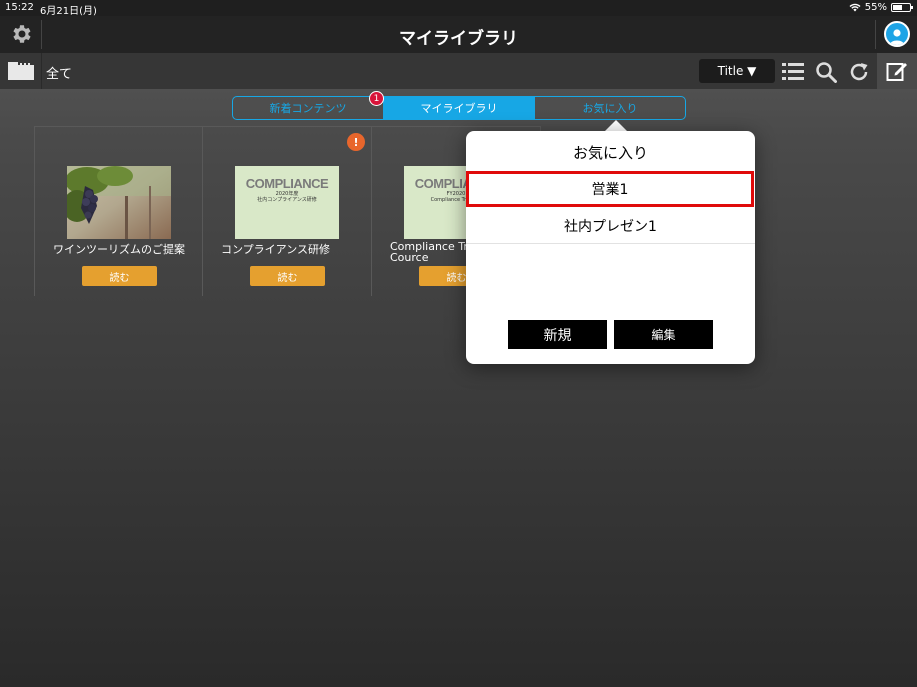 The height and width of the screenshot is (687, 917). Describe the element at coordinates (376, 98) in the screenshot. I see `new-count-badge: 1` at that location.